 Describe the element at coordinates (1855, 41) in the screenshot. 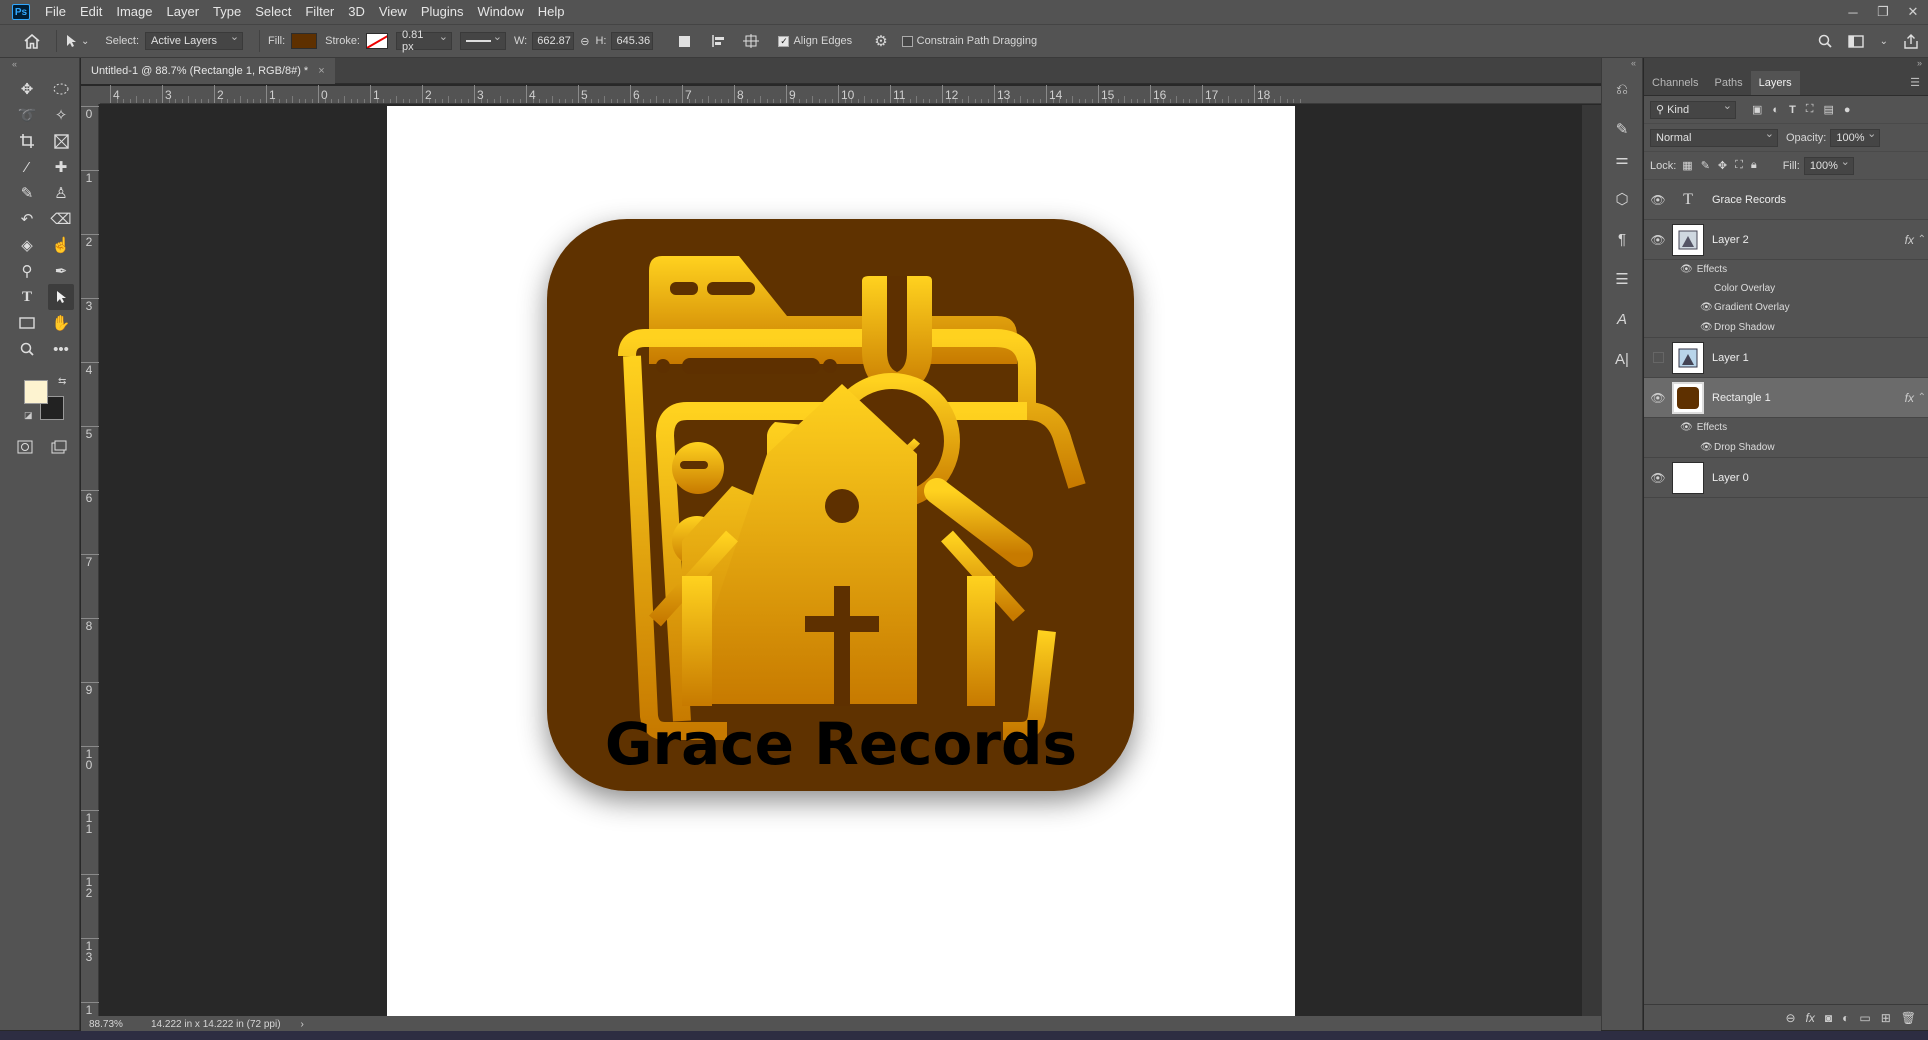

I see `workspace-icon` at that location.